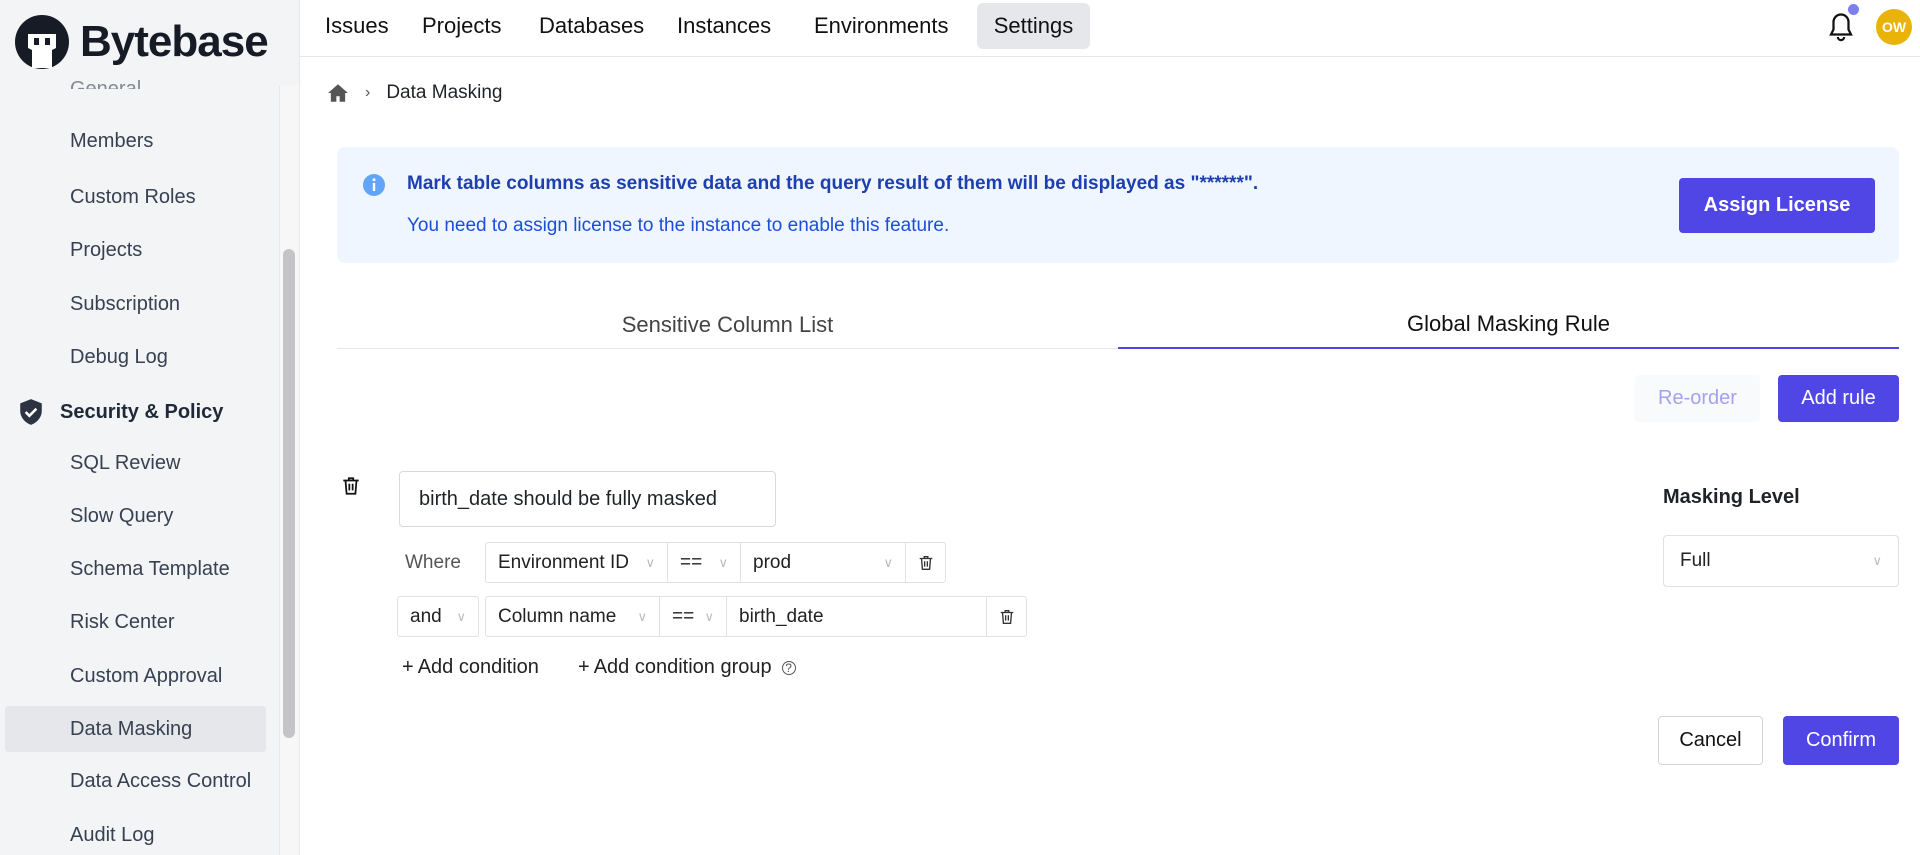  I want to click on logo: Bytebase, so click(141, 42).